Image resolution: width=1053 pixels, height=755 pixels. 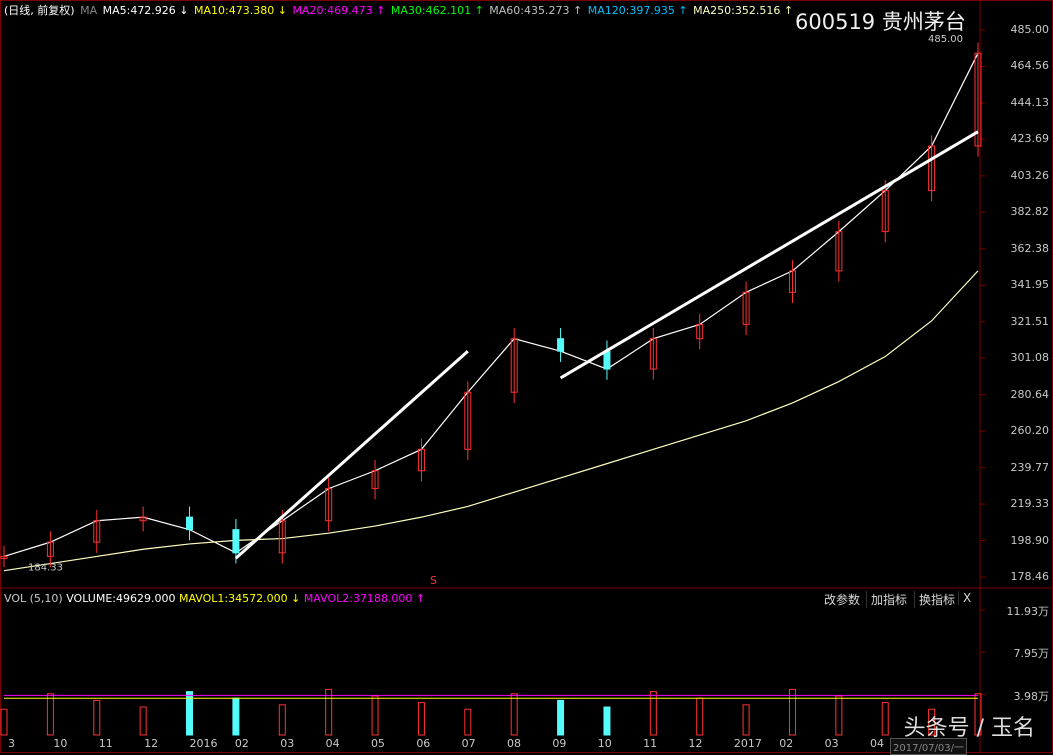 What do you see at coordinates (888, 599) in the screenshot?
I see `add-indicator-button: 加指标` at bounding box center [888, 599].